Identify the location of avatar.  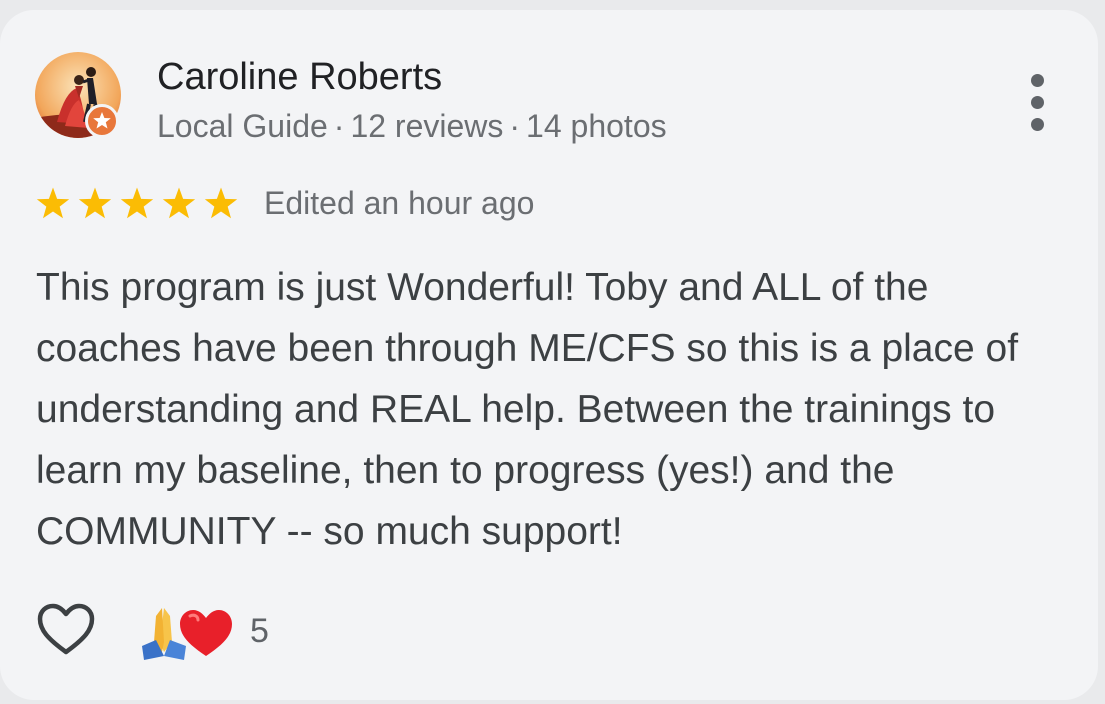
(78, 95).